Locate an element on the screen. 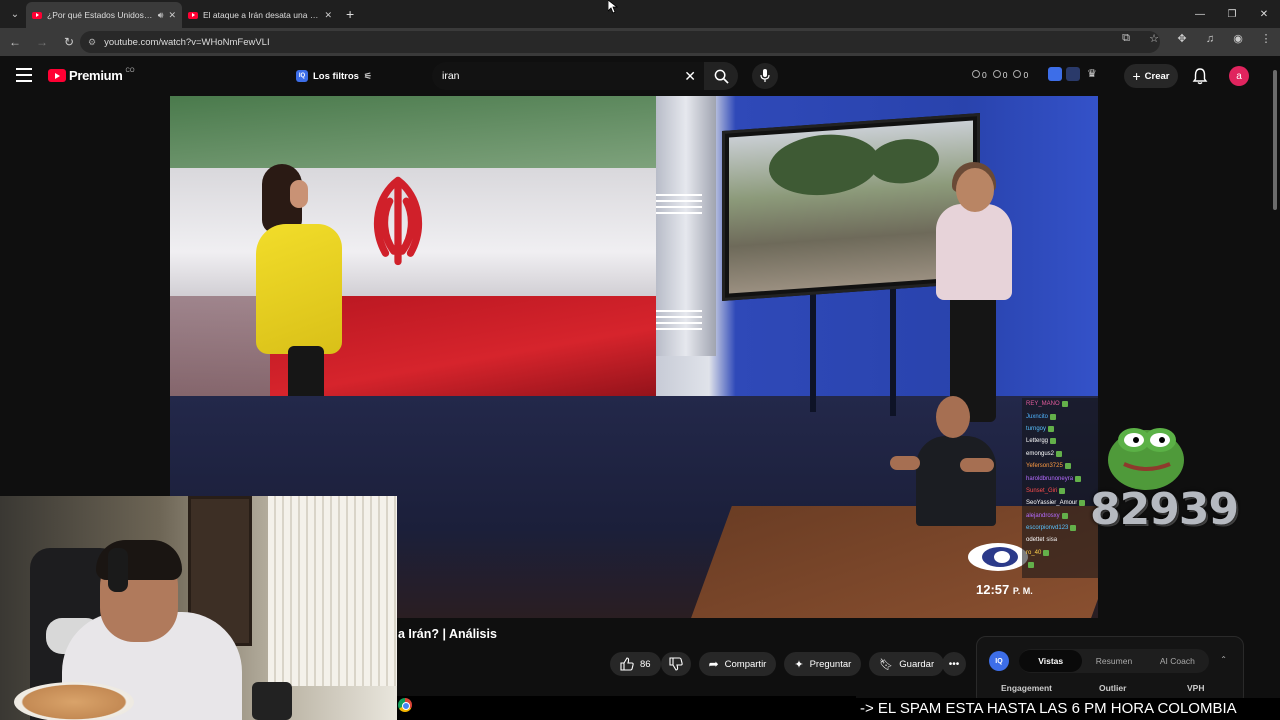  like-button: 86 is located at coordinates (635, 664).